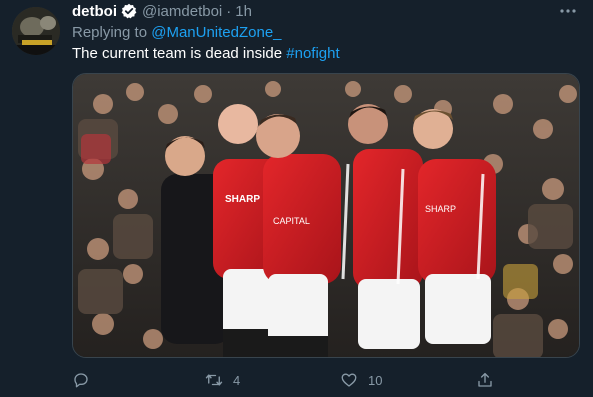 This screenshot has width=593, height=397. I want to click on share-button, so click(485, 380).